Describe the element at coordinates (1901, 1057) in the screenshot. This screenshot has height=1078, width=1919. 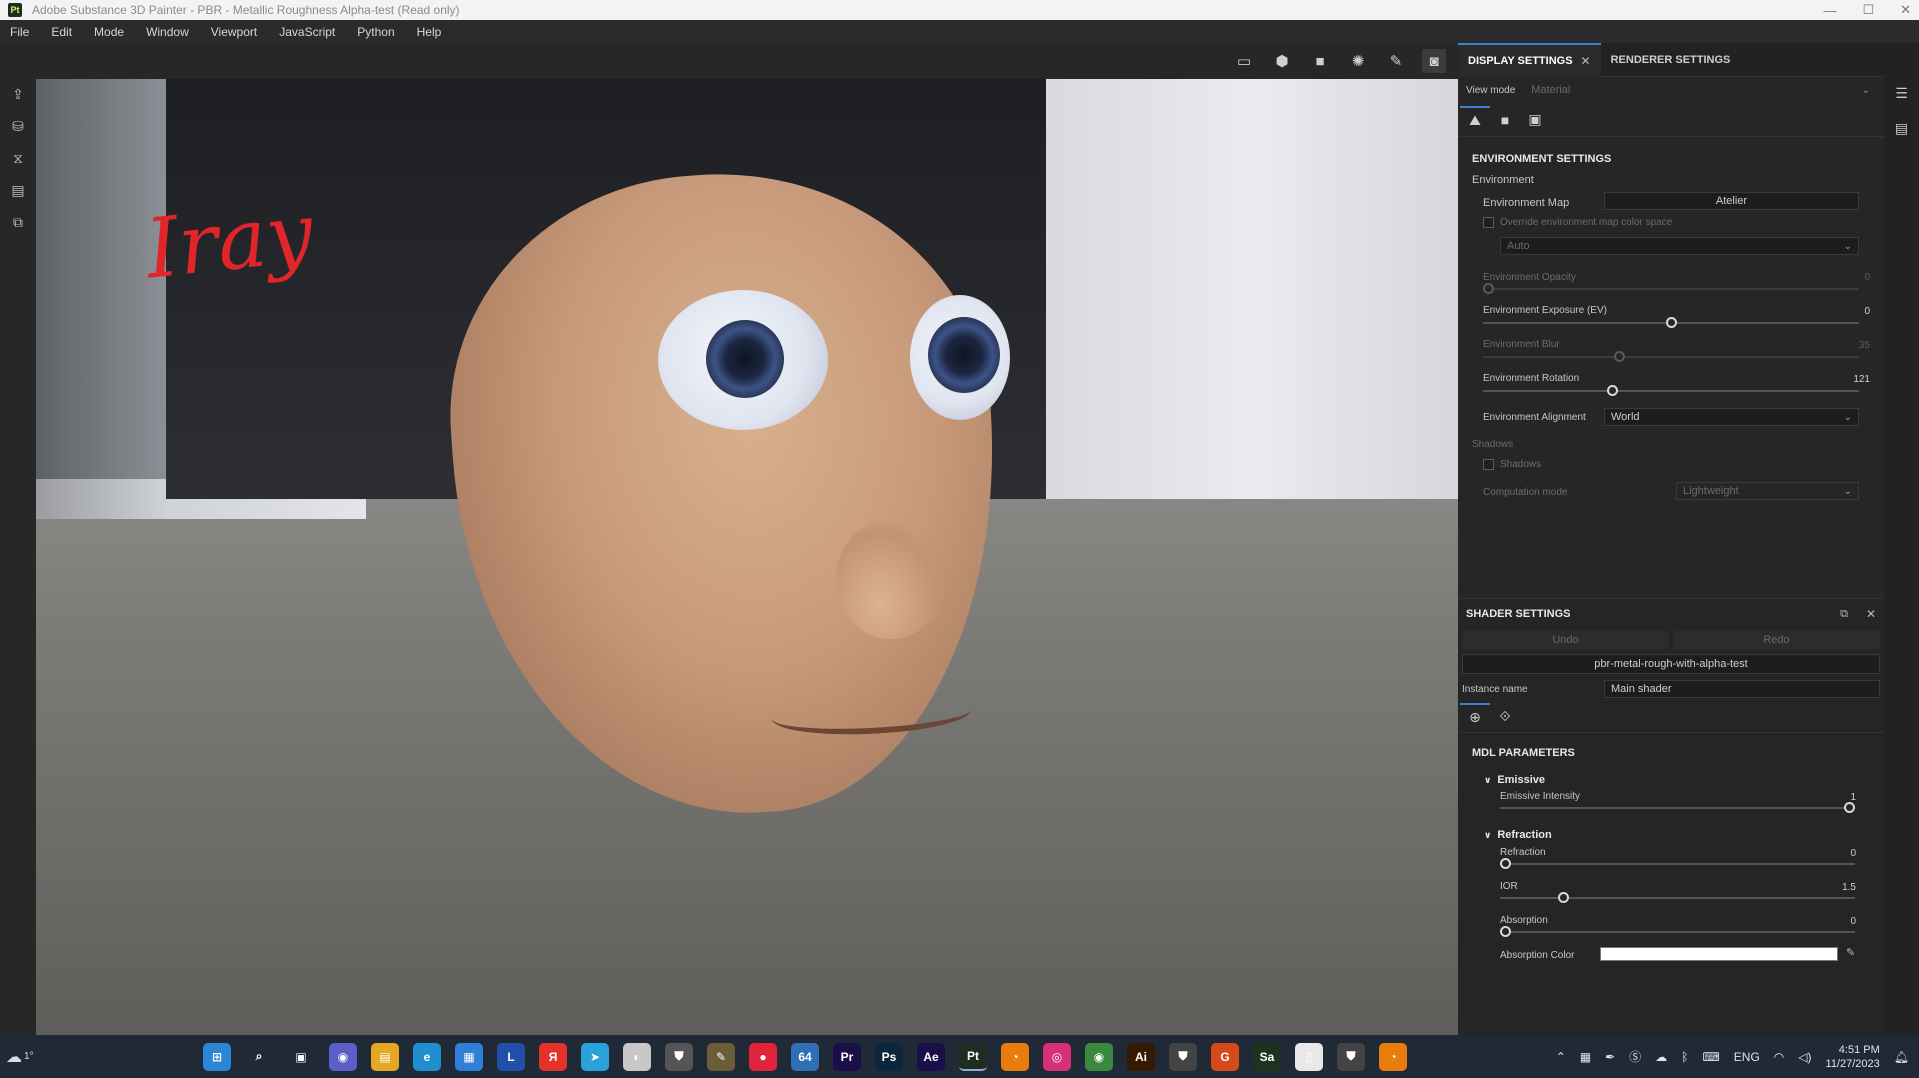
I see `notification-icon: 🔔︎` at that location.